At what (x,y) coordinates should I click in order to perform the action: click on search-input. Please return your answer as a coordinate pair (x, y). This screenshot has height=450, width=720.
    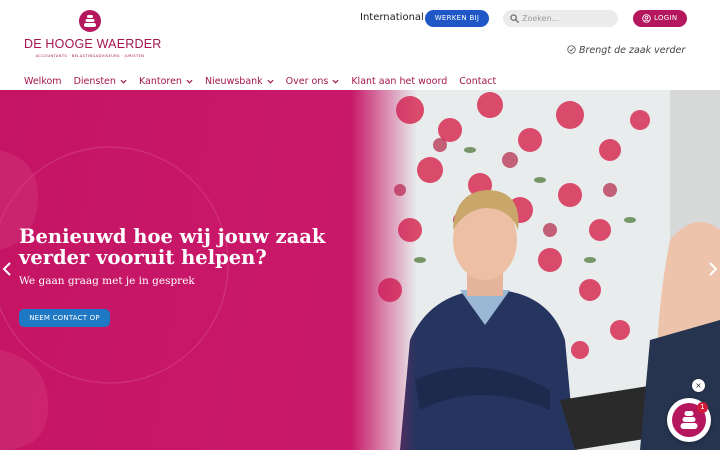
    Looking at the image, I should click on (568, 18).